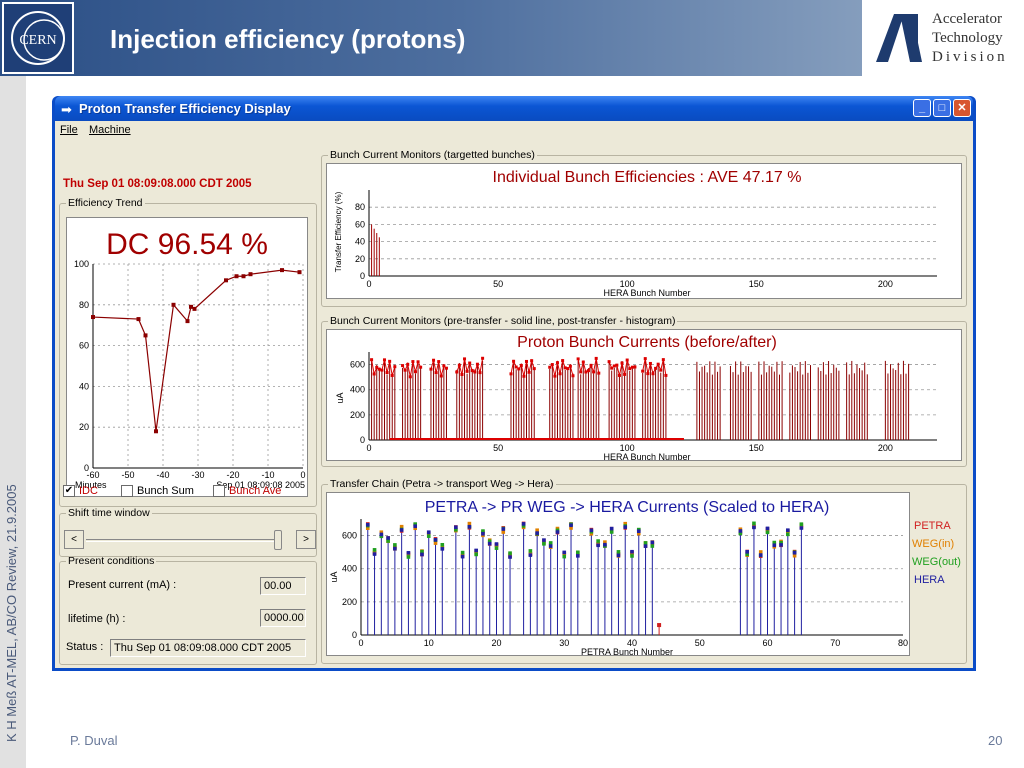 The height and width of the screenshot is (768, 1024). Describe the element at coordinates (247, 491) in the screenshot. I see `bunch-ave-checkbox: Bunch Ave` at that location.